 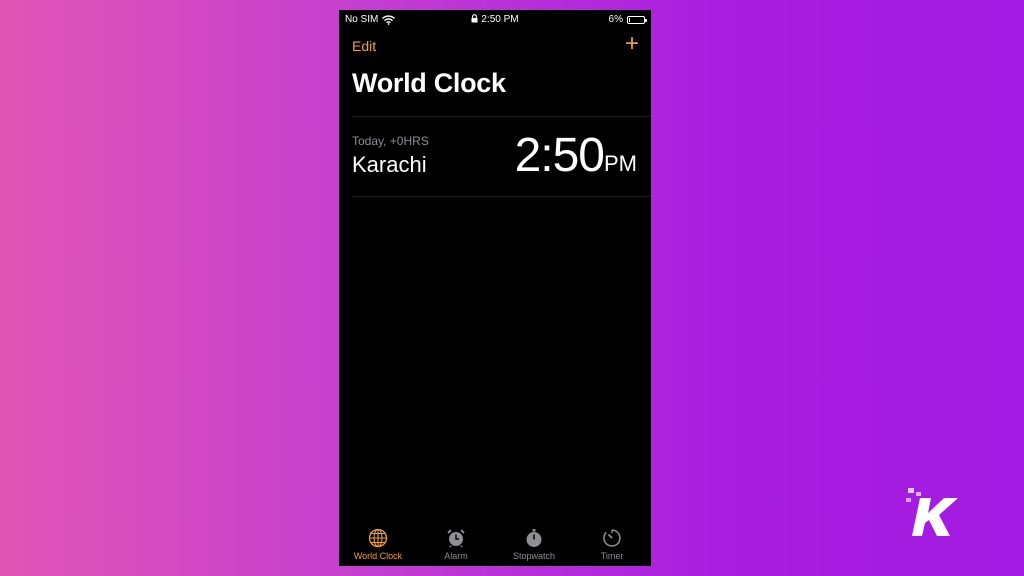 What do you see at coordinates (620, 163) in the screenshot?
I see `clock-time-ampm: PM` at bounding box center [620, 163].